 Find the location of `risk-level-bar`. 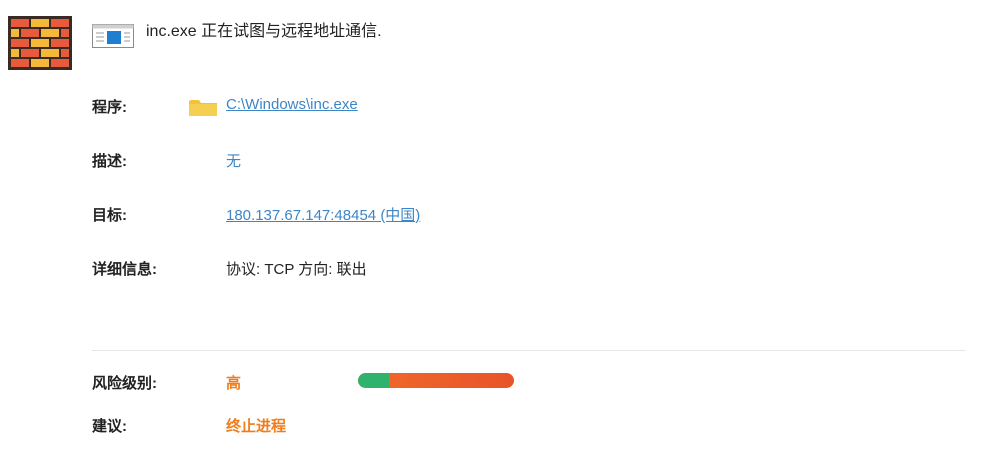

risk-level-bar is located at coordinates (436, 380).